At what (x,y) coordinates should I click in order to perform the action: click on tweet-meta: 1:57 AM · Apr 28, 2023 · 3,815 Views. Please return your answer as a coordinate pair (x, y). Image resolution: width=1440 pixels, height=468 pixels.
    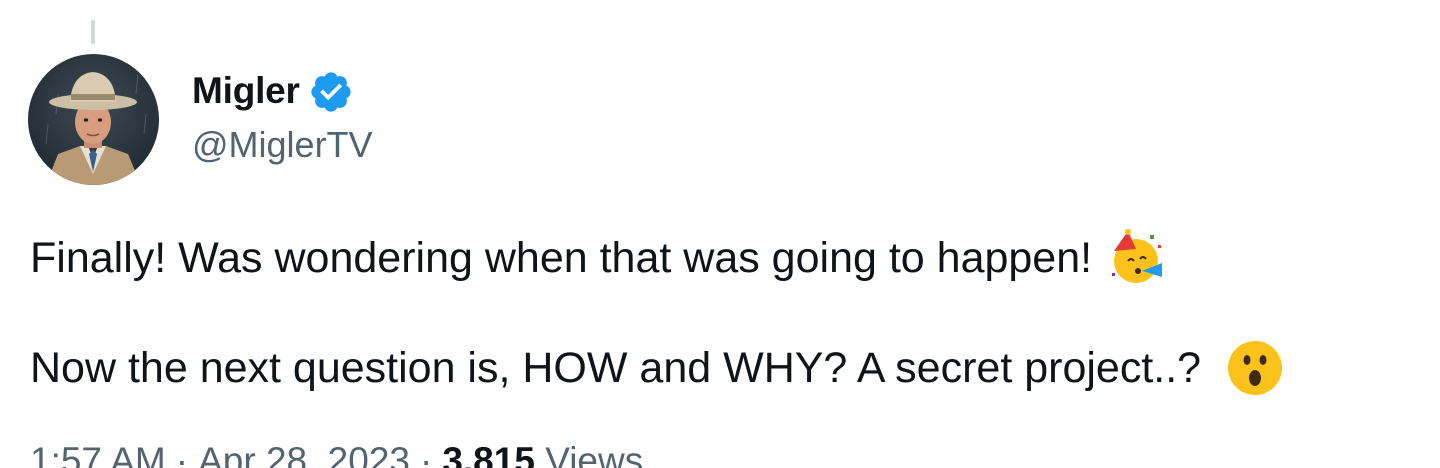
    Looking at the image, I should click on (336, 454).